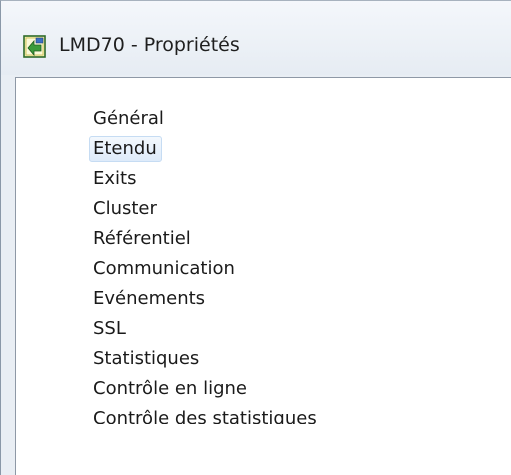  Describe the element at coordinates (170, 388) in the screenshot. I see `list-item-label: Contrôle en ligne` at that location.